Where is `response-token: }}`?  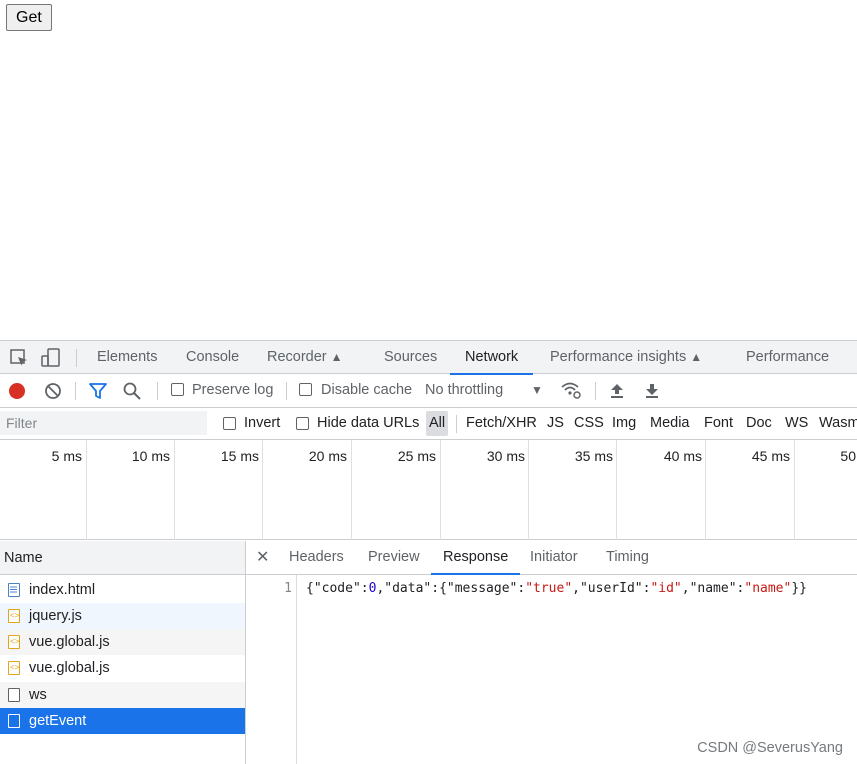
response-token: }} is located at coordinates (799, 588).